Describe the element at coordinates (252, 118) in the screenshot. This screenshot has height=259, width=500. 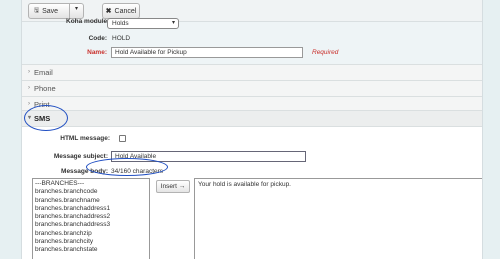
I see `section-sms: ▾ SMS` at that location.